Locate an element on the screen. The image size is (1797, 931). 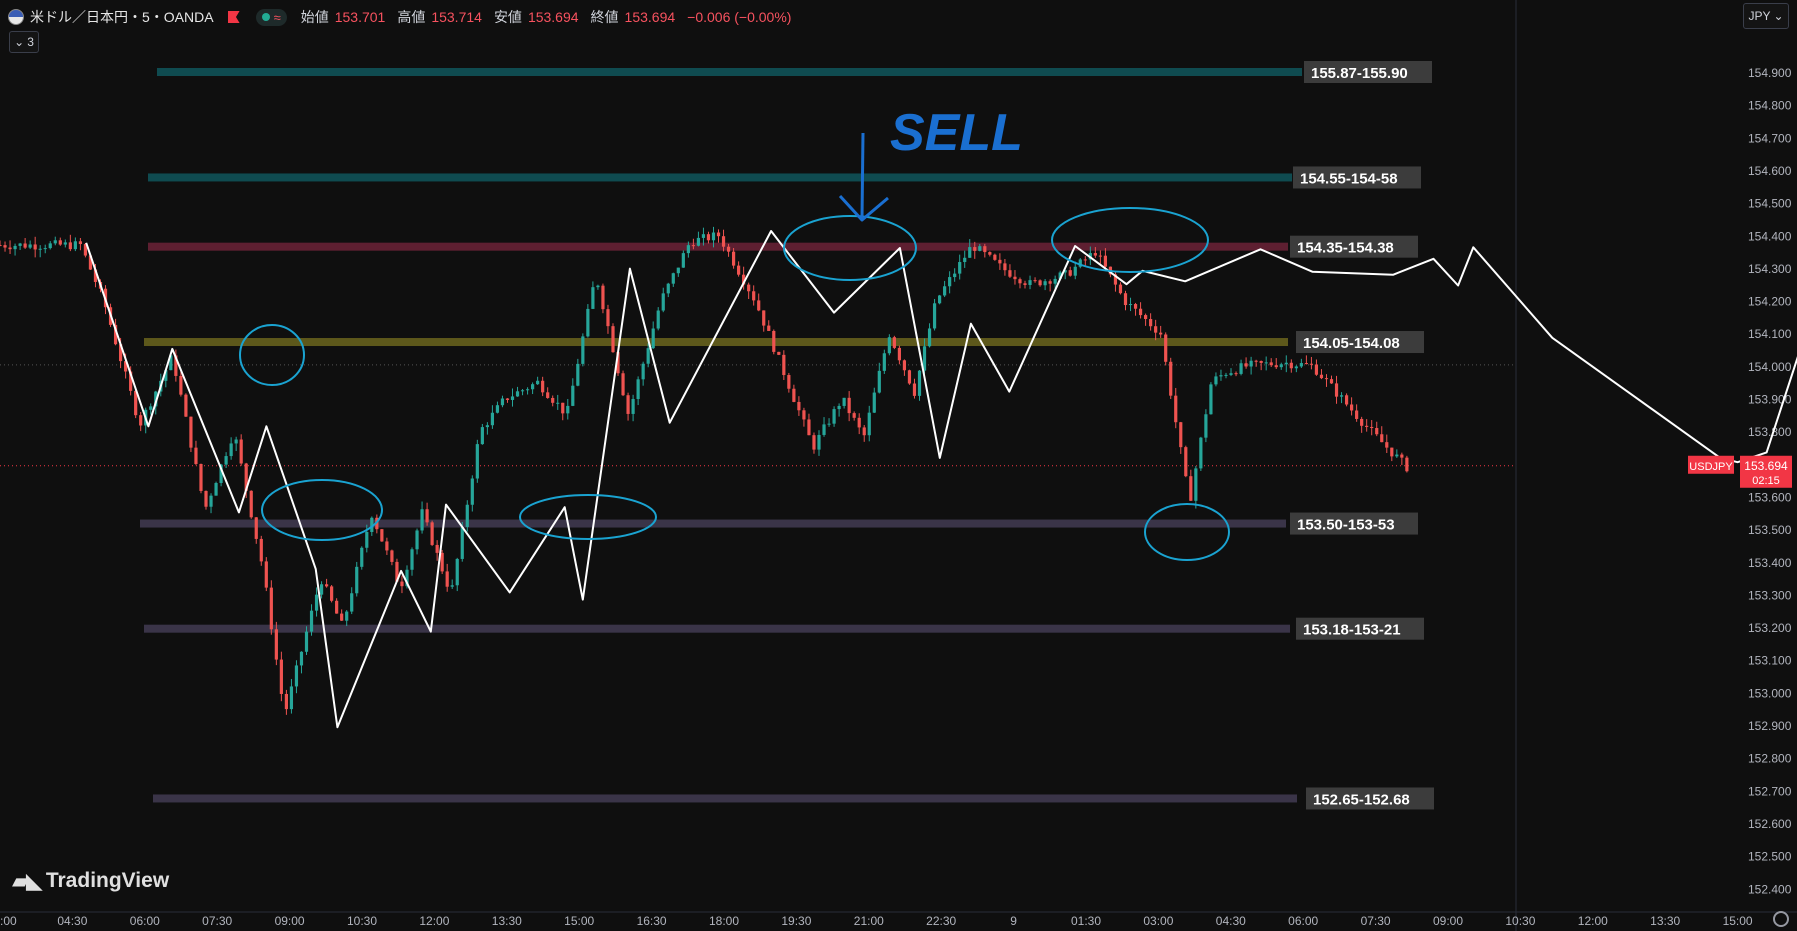
open-label: 始値 is located at coordinates (314, 17).